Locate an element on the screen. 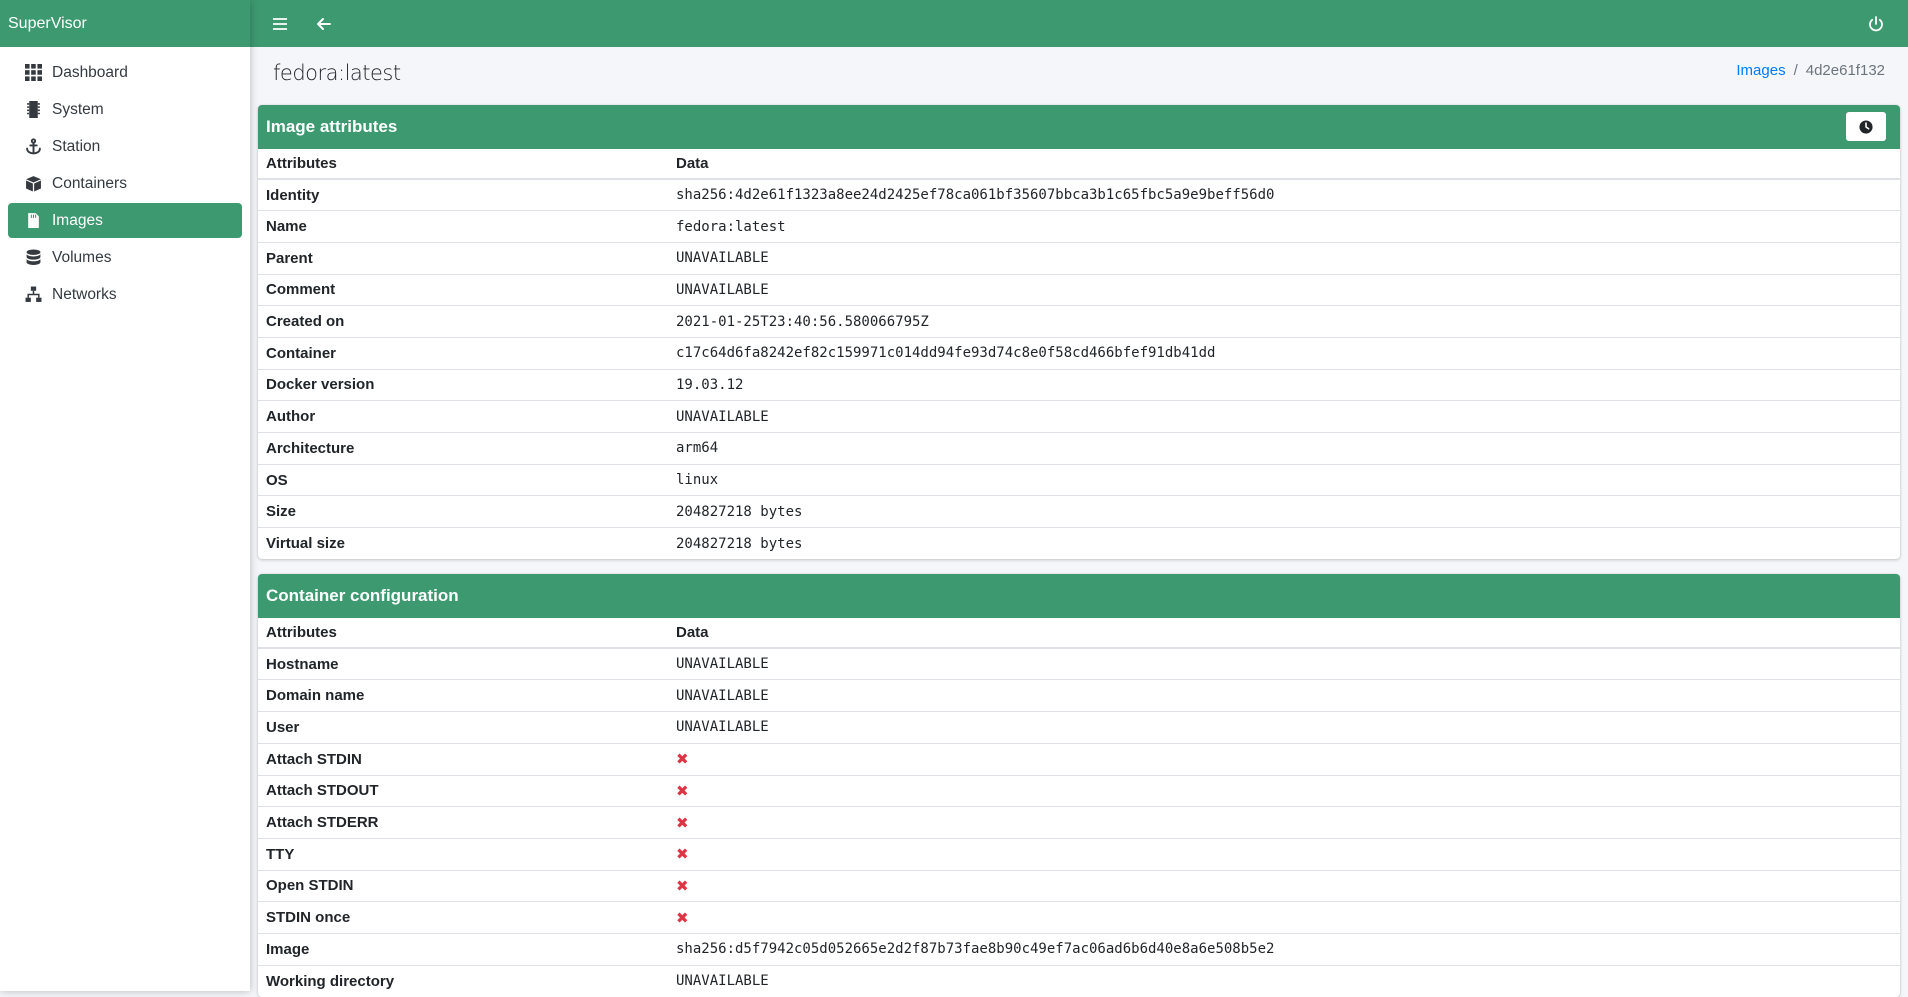 This screenshot has width=1908, height=997. top-navbar is located at coordinates (1079, 23).